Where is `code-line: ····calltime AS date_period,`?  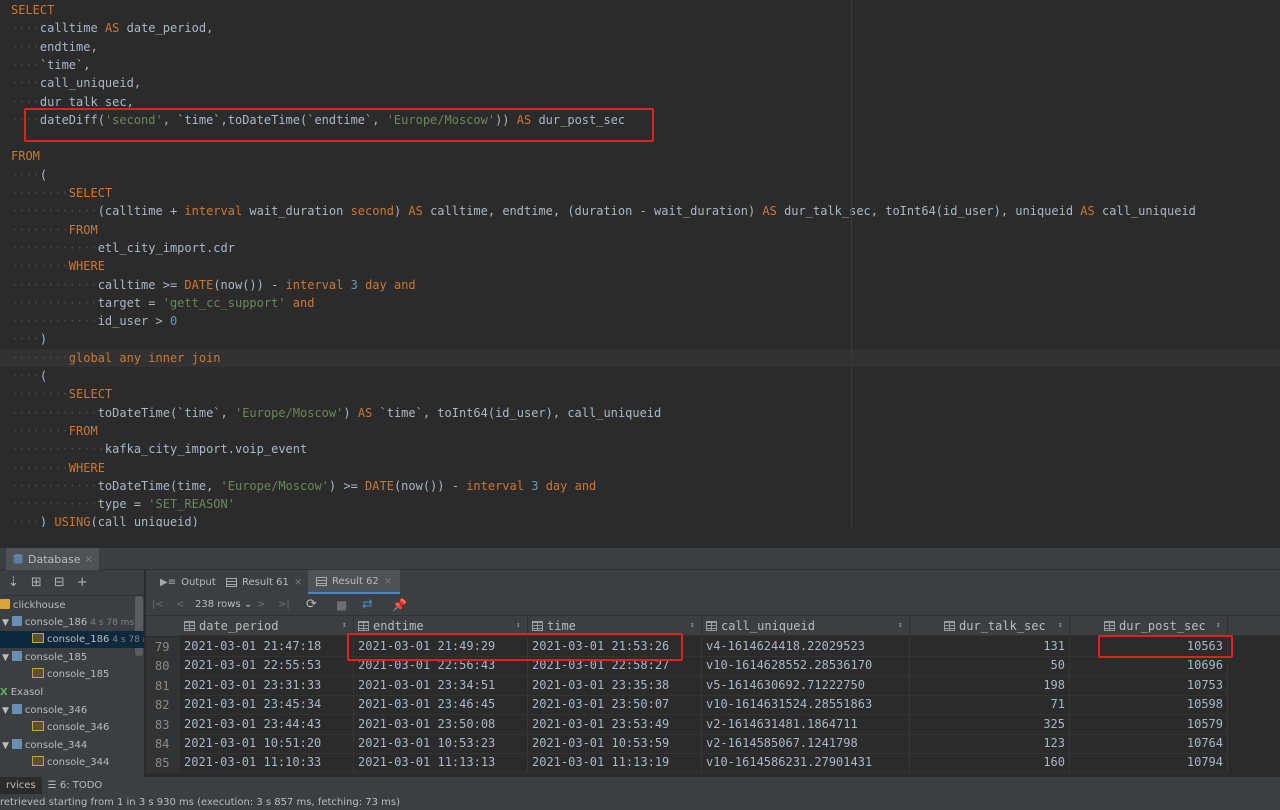 code-line: ····calltime AS date_period, is located at coordinates (640, 28).